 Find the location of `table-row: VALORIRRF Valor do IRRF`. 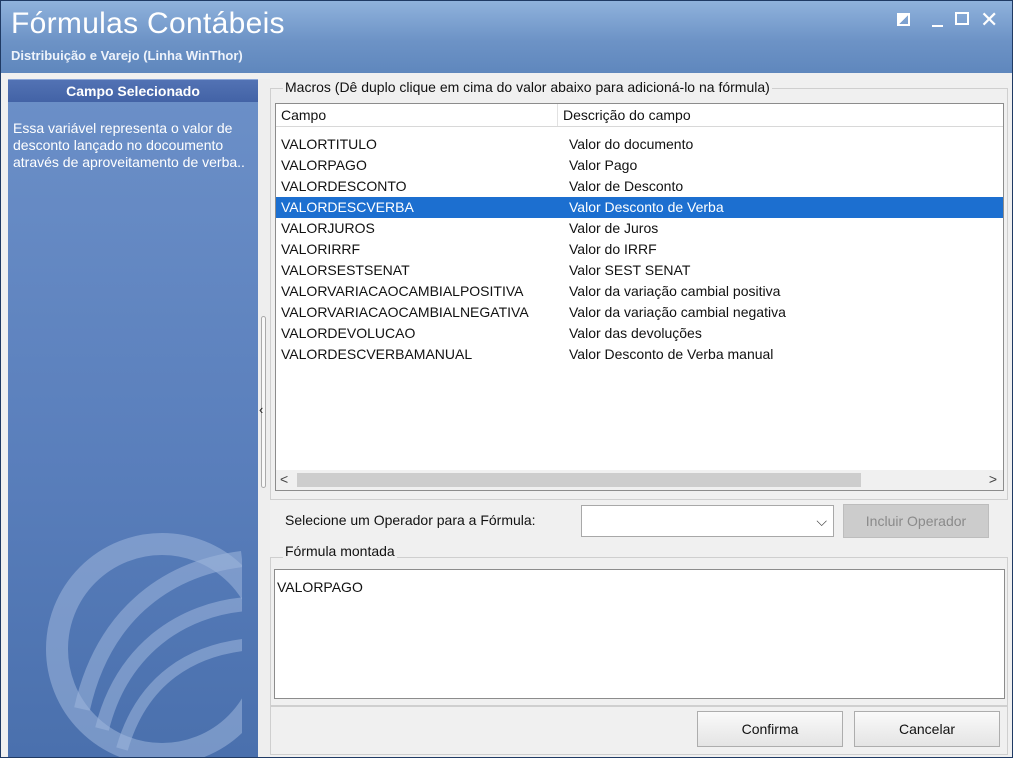

table-row: VALORIRRF Valor do IRRF is located at coordinates (639, 249).